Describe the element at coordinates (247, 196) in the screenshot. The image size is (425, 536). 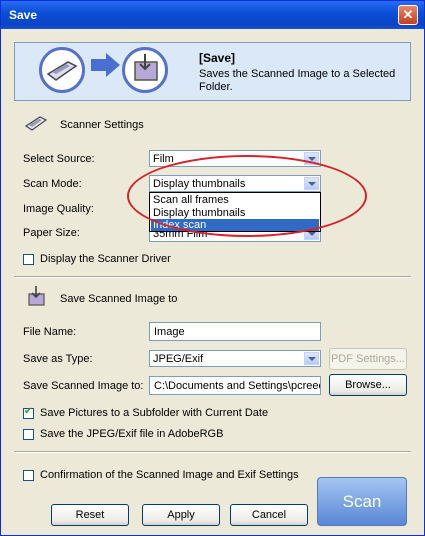
I see `highlight-oval` at that location.